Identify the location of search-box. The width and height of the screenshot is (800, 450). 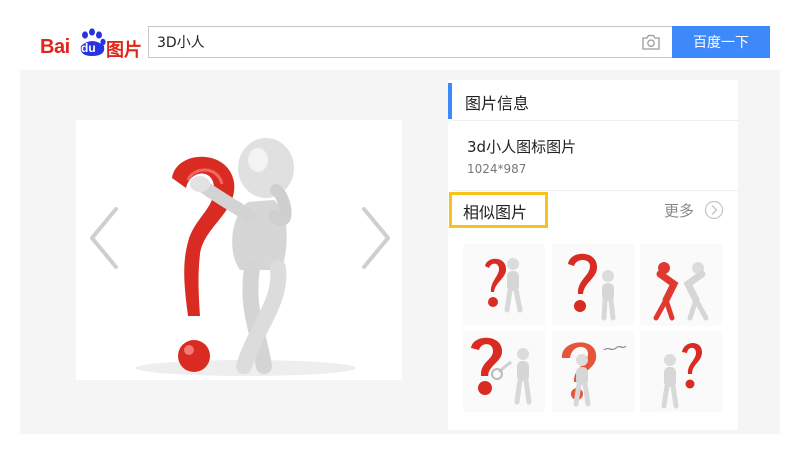
(410, 42).